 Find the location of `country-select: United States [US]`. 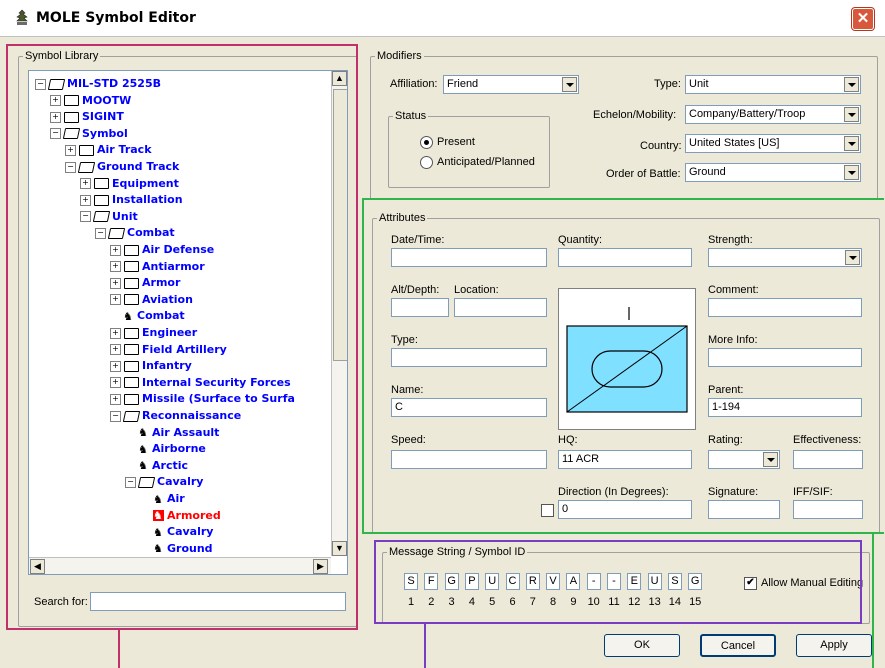

country-select: United States [US] is located at coordinates (773, 143).